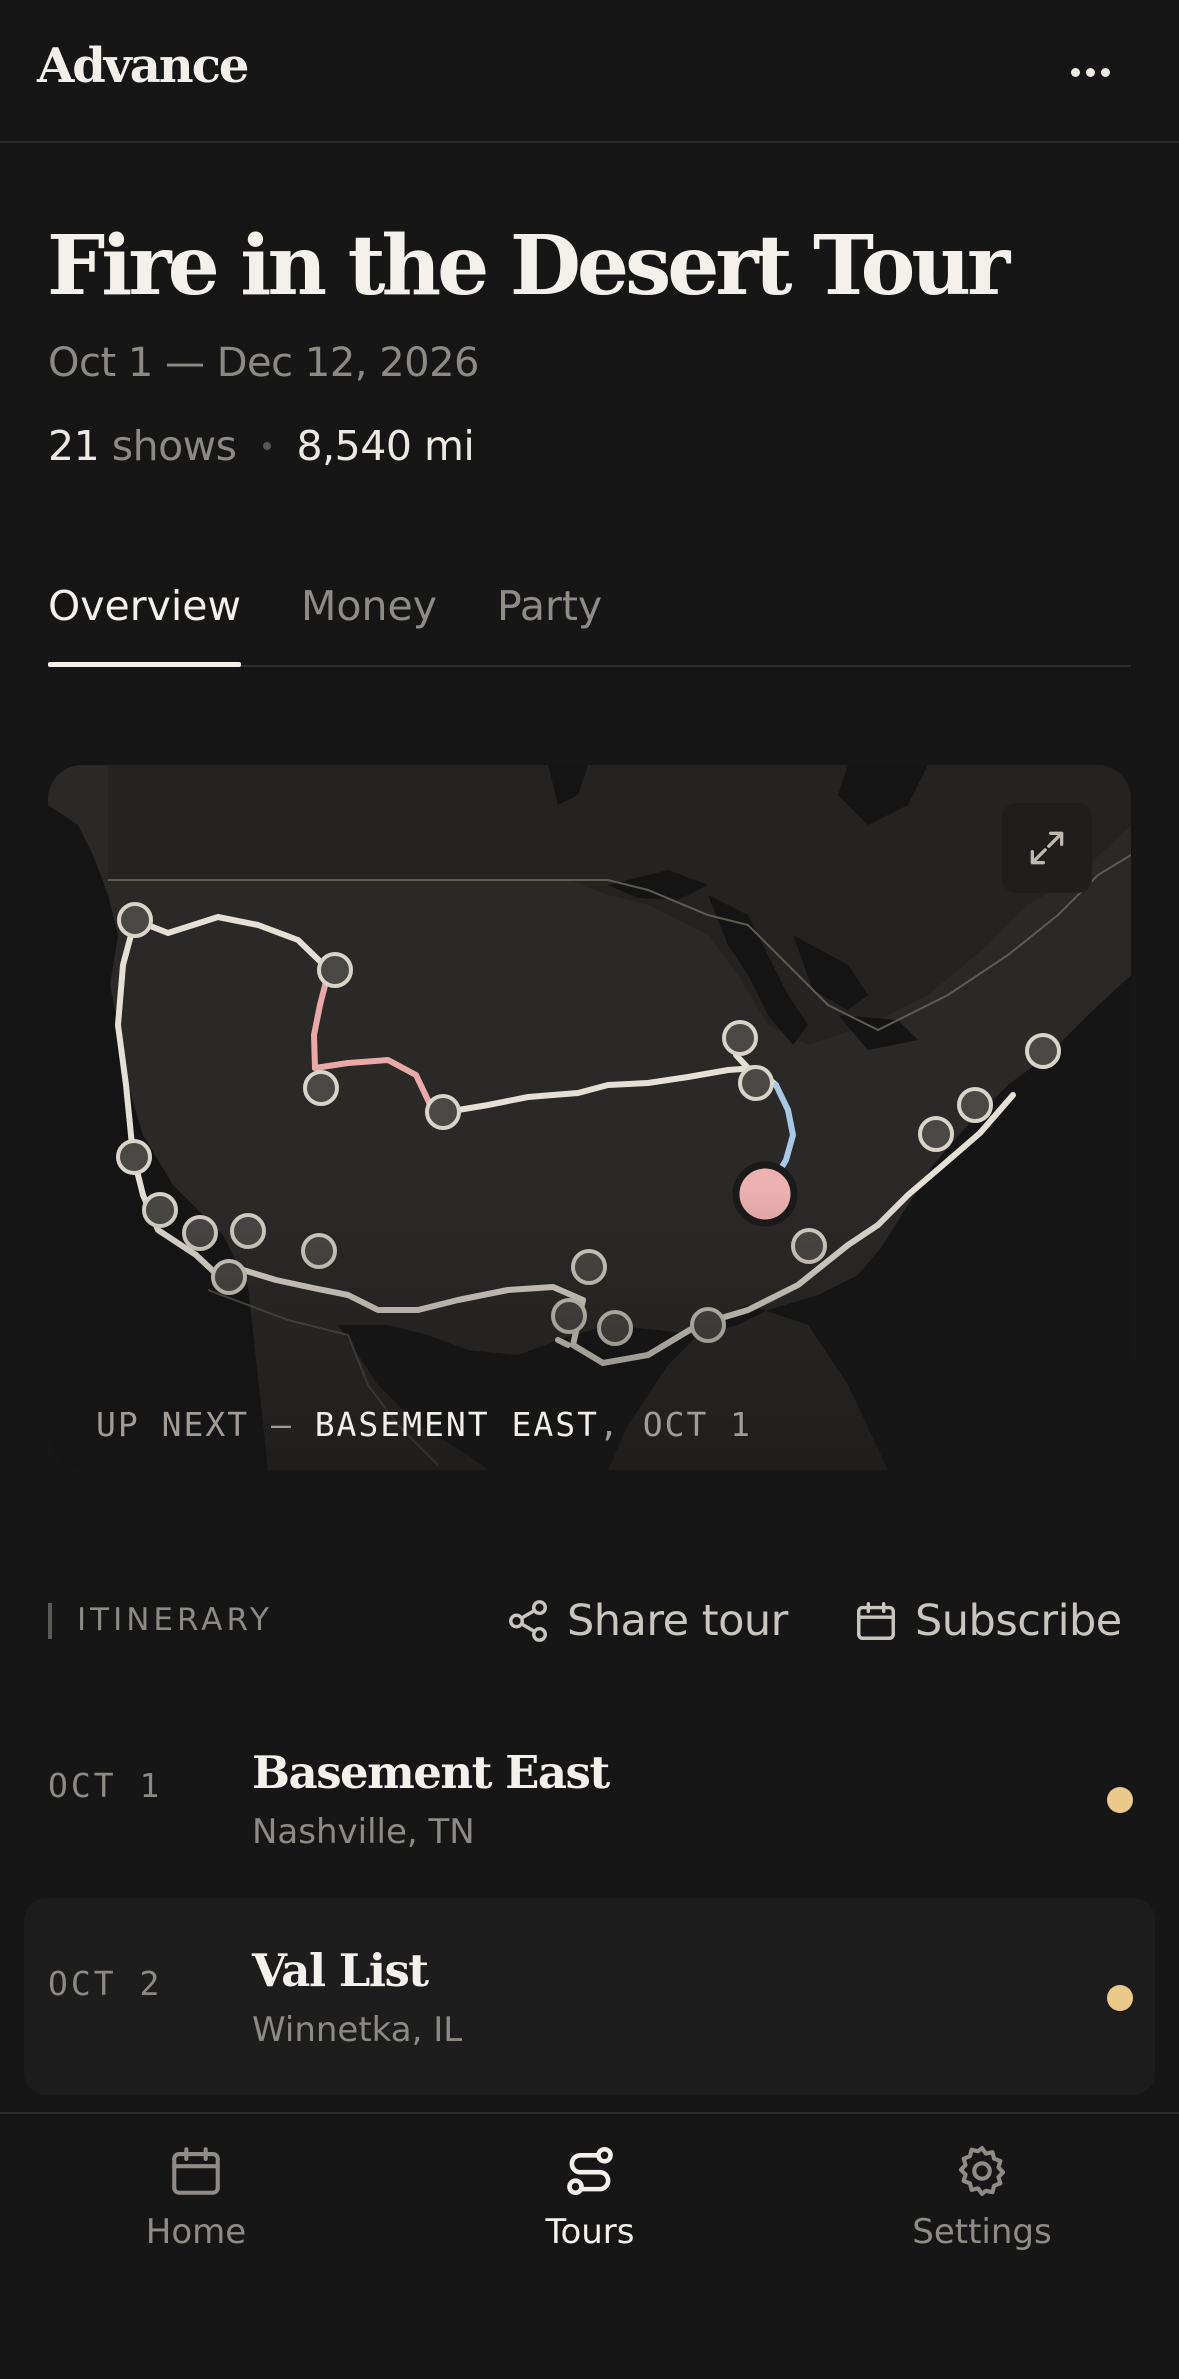  What do you see at coordinates (677, 1621) in the screenshot?
I see `share-tour-label: Share tour` at bounding box center [677, 1621].